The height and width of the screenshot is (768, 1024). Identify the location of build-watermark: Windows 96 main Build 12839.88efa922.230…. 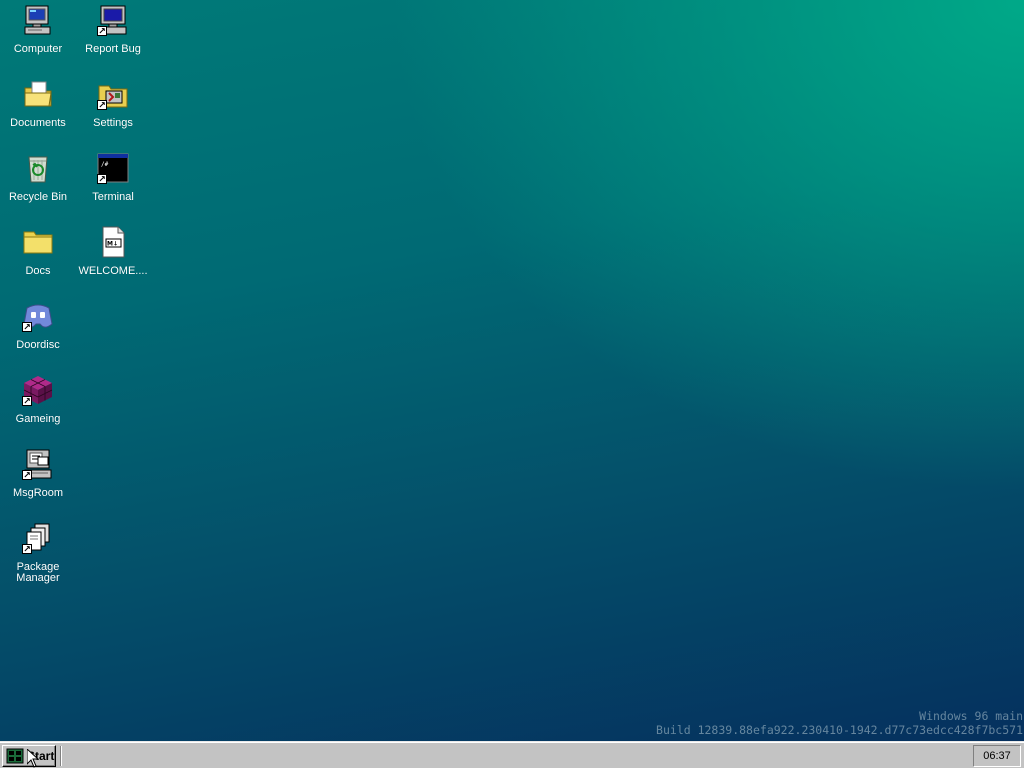
(839, 723).